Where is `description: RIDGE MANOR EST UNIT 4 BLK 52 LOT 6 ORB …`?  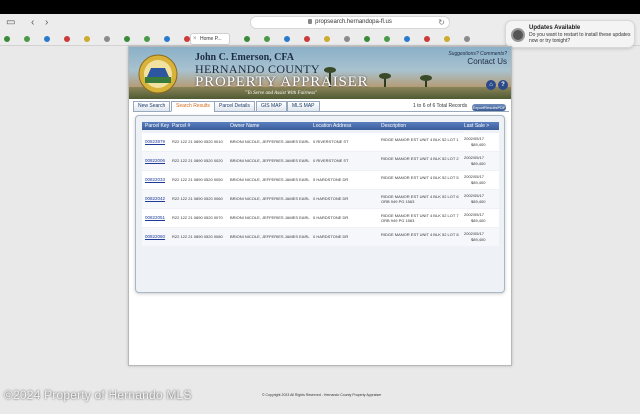
description: RIDGE MANOR EST UNIT 4 BLK 52 LOT 6 ORB … is located at coordinates (420, 199).